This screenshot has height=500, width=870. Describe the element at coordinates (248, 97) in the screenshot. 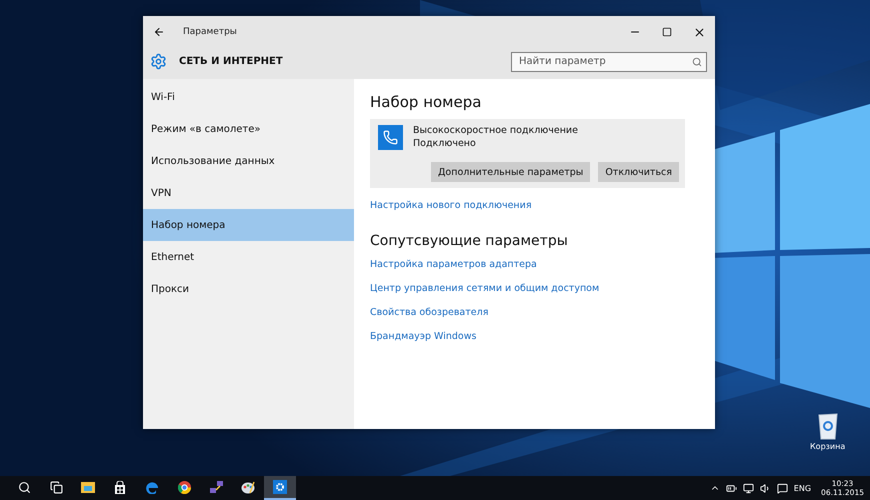

I see `sidebar-item: Wi-Fi` at that location.